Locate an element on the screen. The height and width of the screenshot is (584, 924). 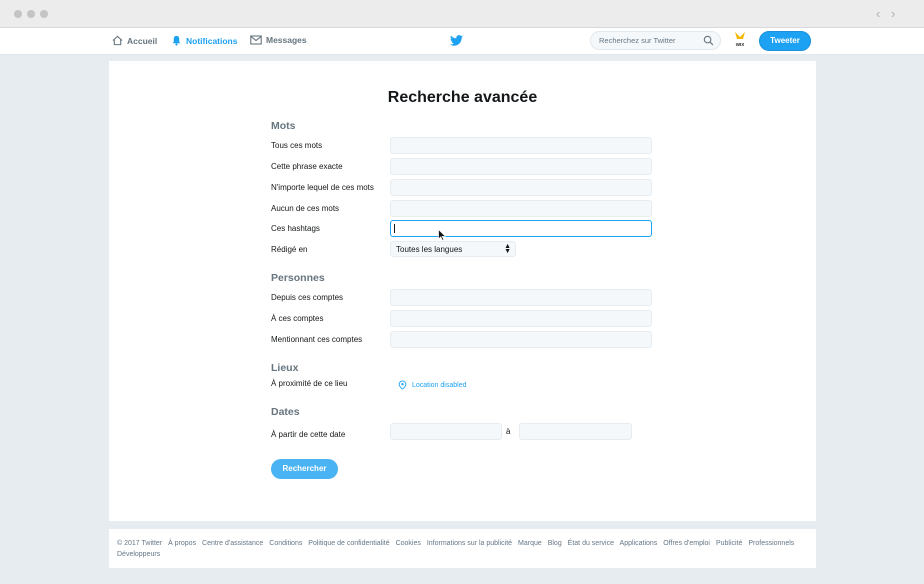
footer-link-about: À propos is located at coordinates (182, 543).